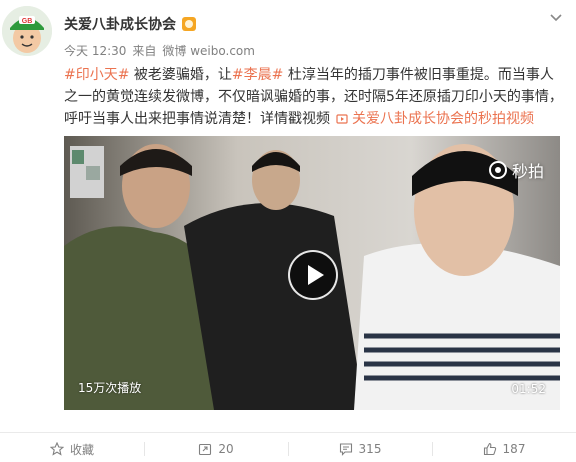  I want to click on post-time: 今天 12:30, so click(95, 50).